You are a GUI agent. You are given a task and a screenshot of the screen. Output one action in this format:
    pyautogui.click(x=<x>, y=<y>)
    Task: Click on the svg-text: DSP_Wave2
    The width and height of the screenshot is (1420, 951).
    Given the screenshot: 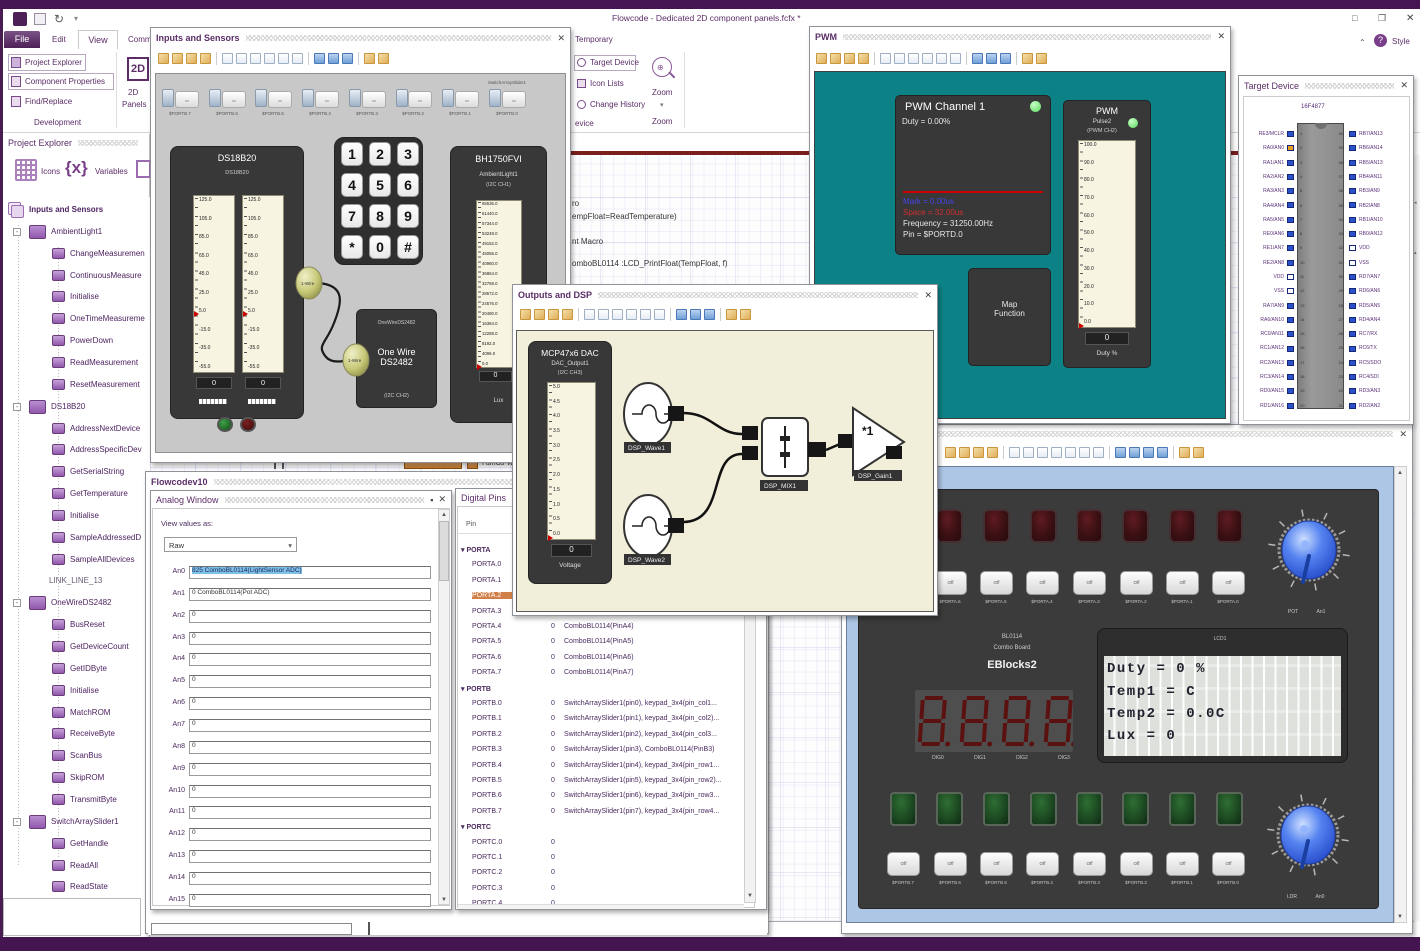 What is the action you would take?
    pyautogui.click(x=646, y=560)
    